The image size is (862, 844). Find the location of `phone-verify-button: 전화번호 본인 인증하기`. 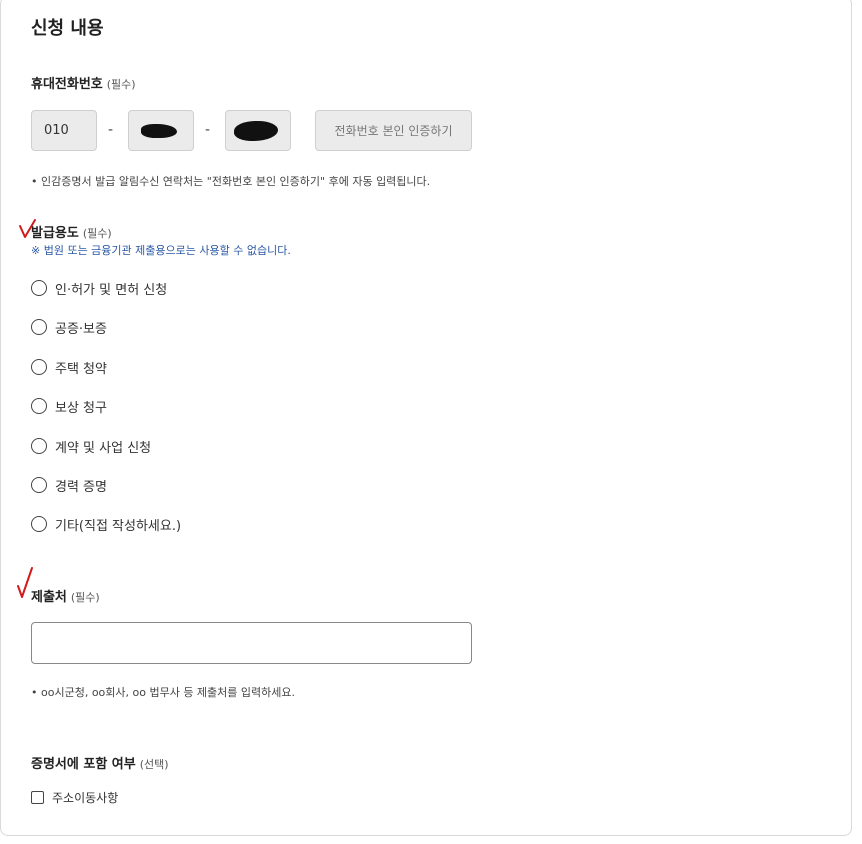

phone-verify-button: 전화번호 본인 인증하기 is located at coordinates (393, 130).